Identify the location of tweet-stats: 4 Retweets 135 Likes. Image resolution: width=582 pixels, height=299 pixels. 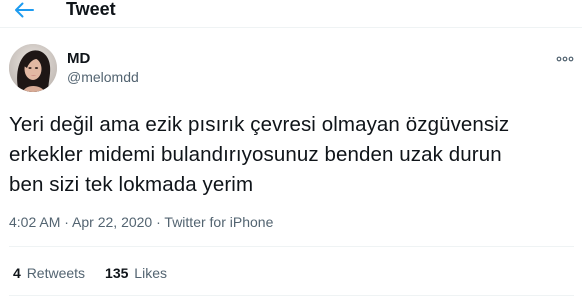
(90, 273).